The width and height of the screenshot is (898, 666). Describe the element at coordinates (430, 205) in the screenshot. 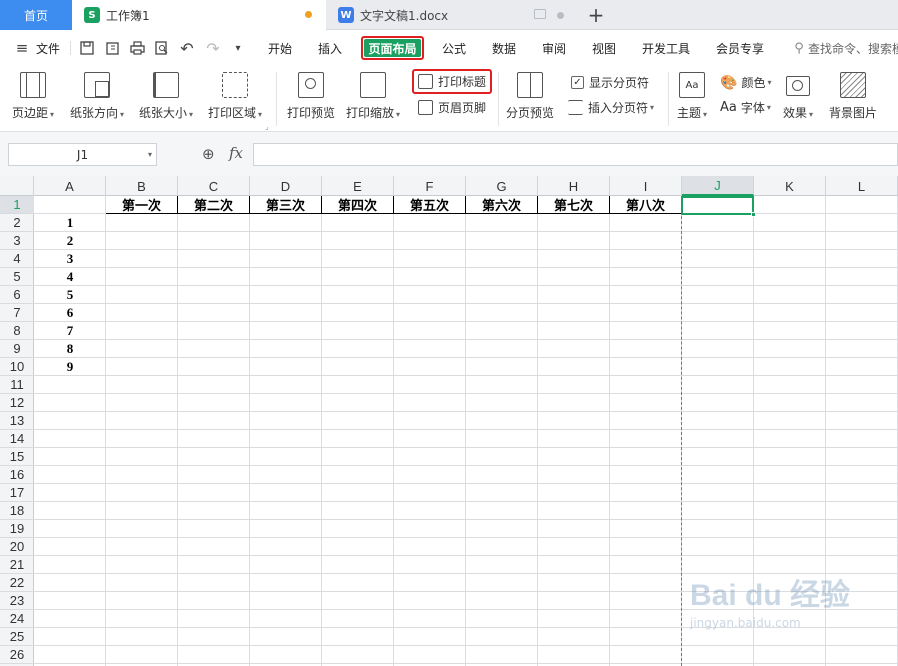

I see `header-cell: 第五次` at that location.